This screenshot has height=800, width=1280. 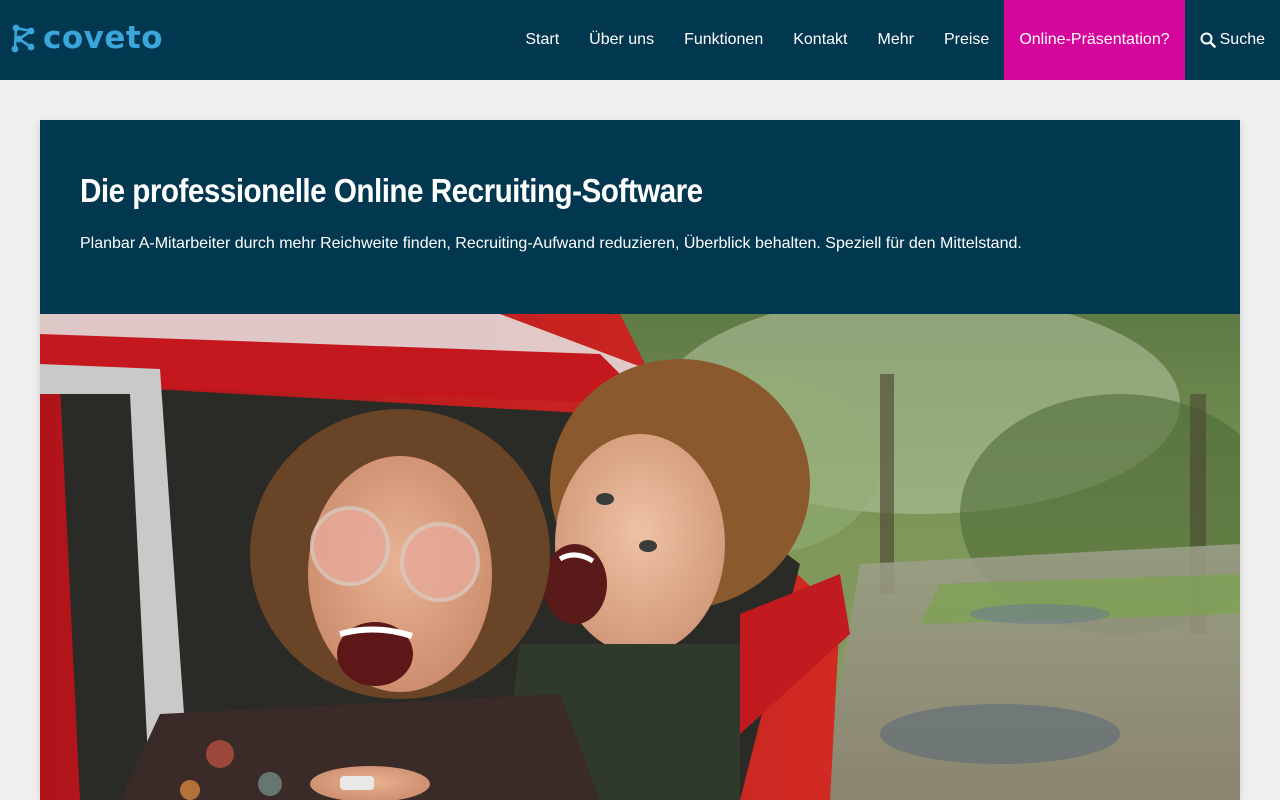 I want to click on coveto-network-icon, so click(x=23, y=38).